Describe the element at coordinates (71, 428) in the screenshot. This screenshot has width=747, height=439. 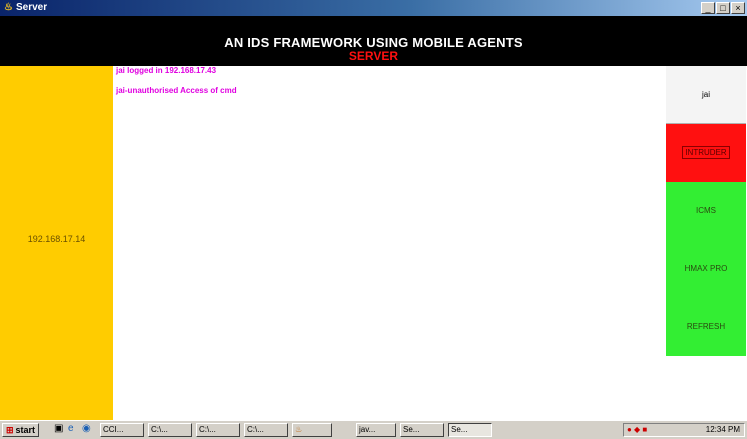
I see `ie-icon: e` at that location.